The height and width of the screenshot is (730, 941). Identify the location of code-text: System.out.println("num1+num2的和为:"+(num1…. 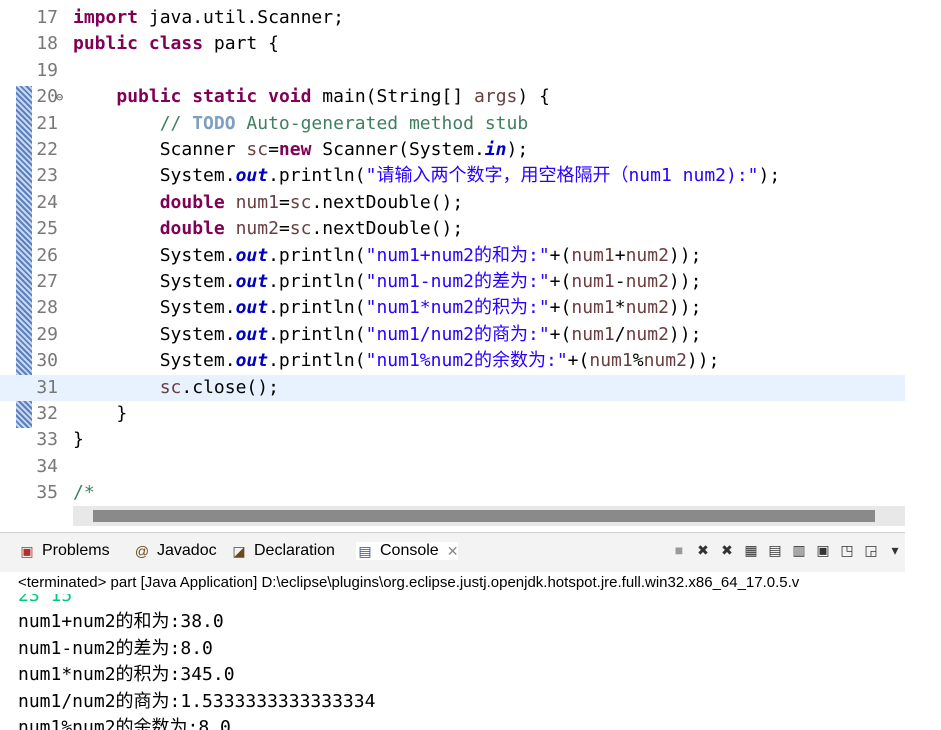
(387, 256).